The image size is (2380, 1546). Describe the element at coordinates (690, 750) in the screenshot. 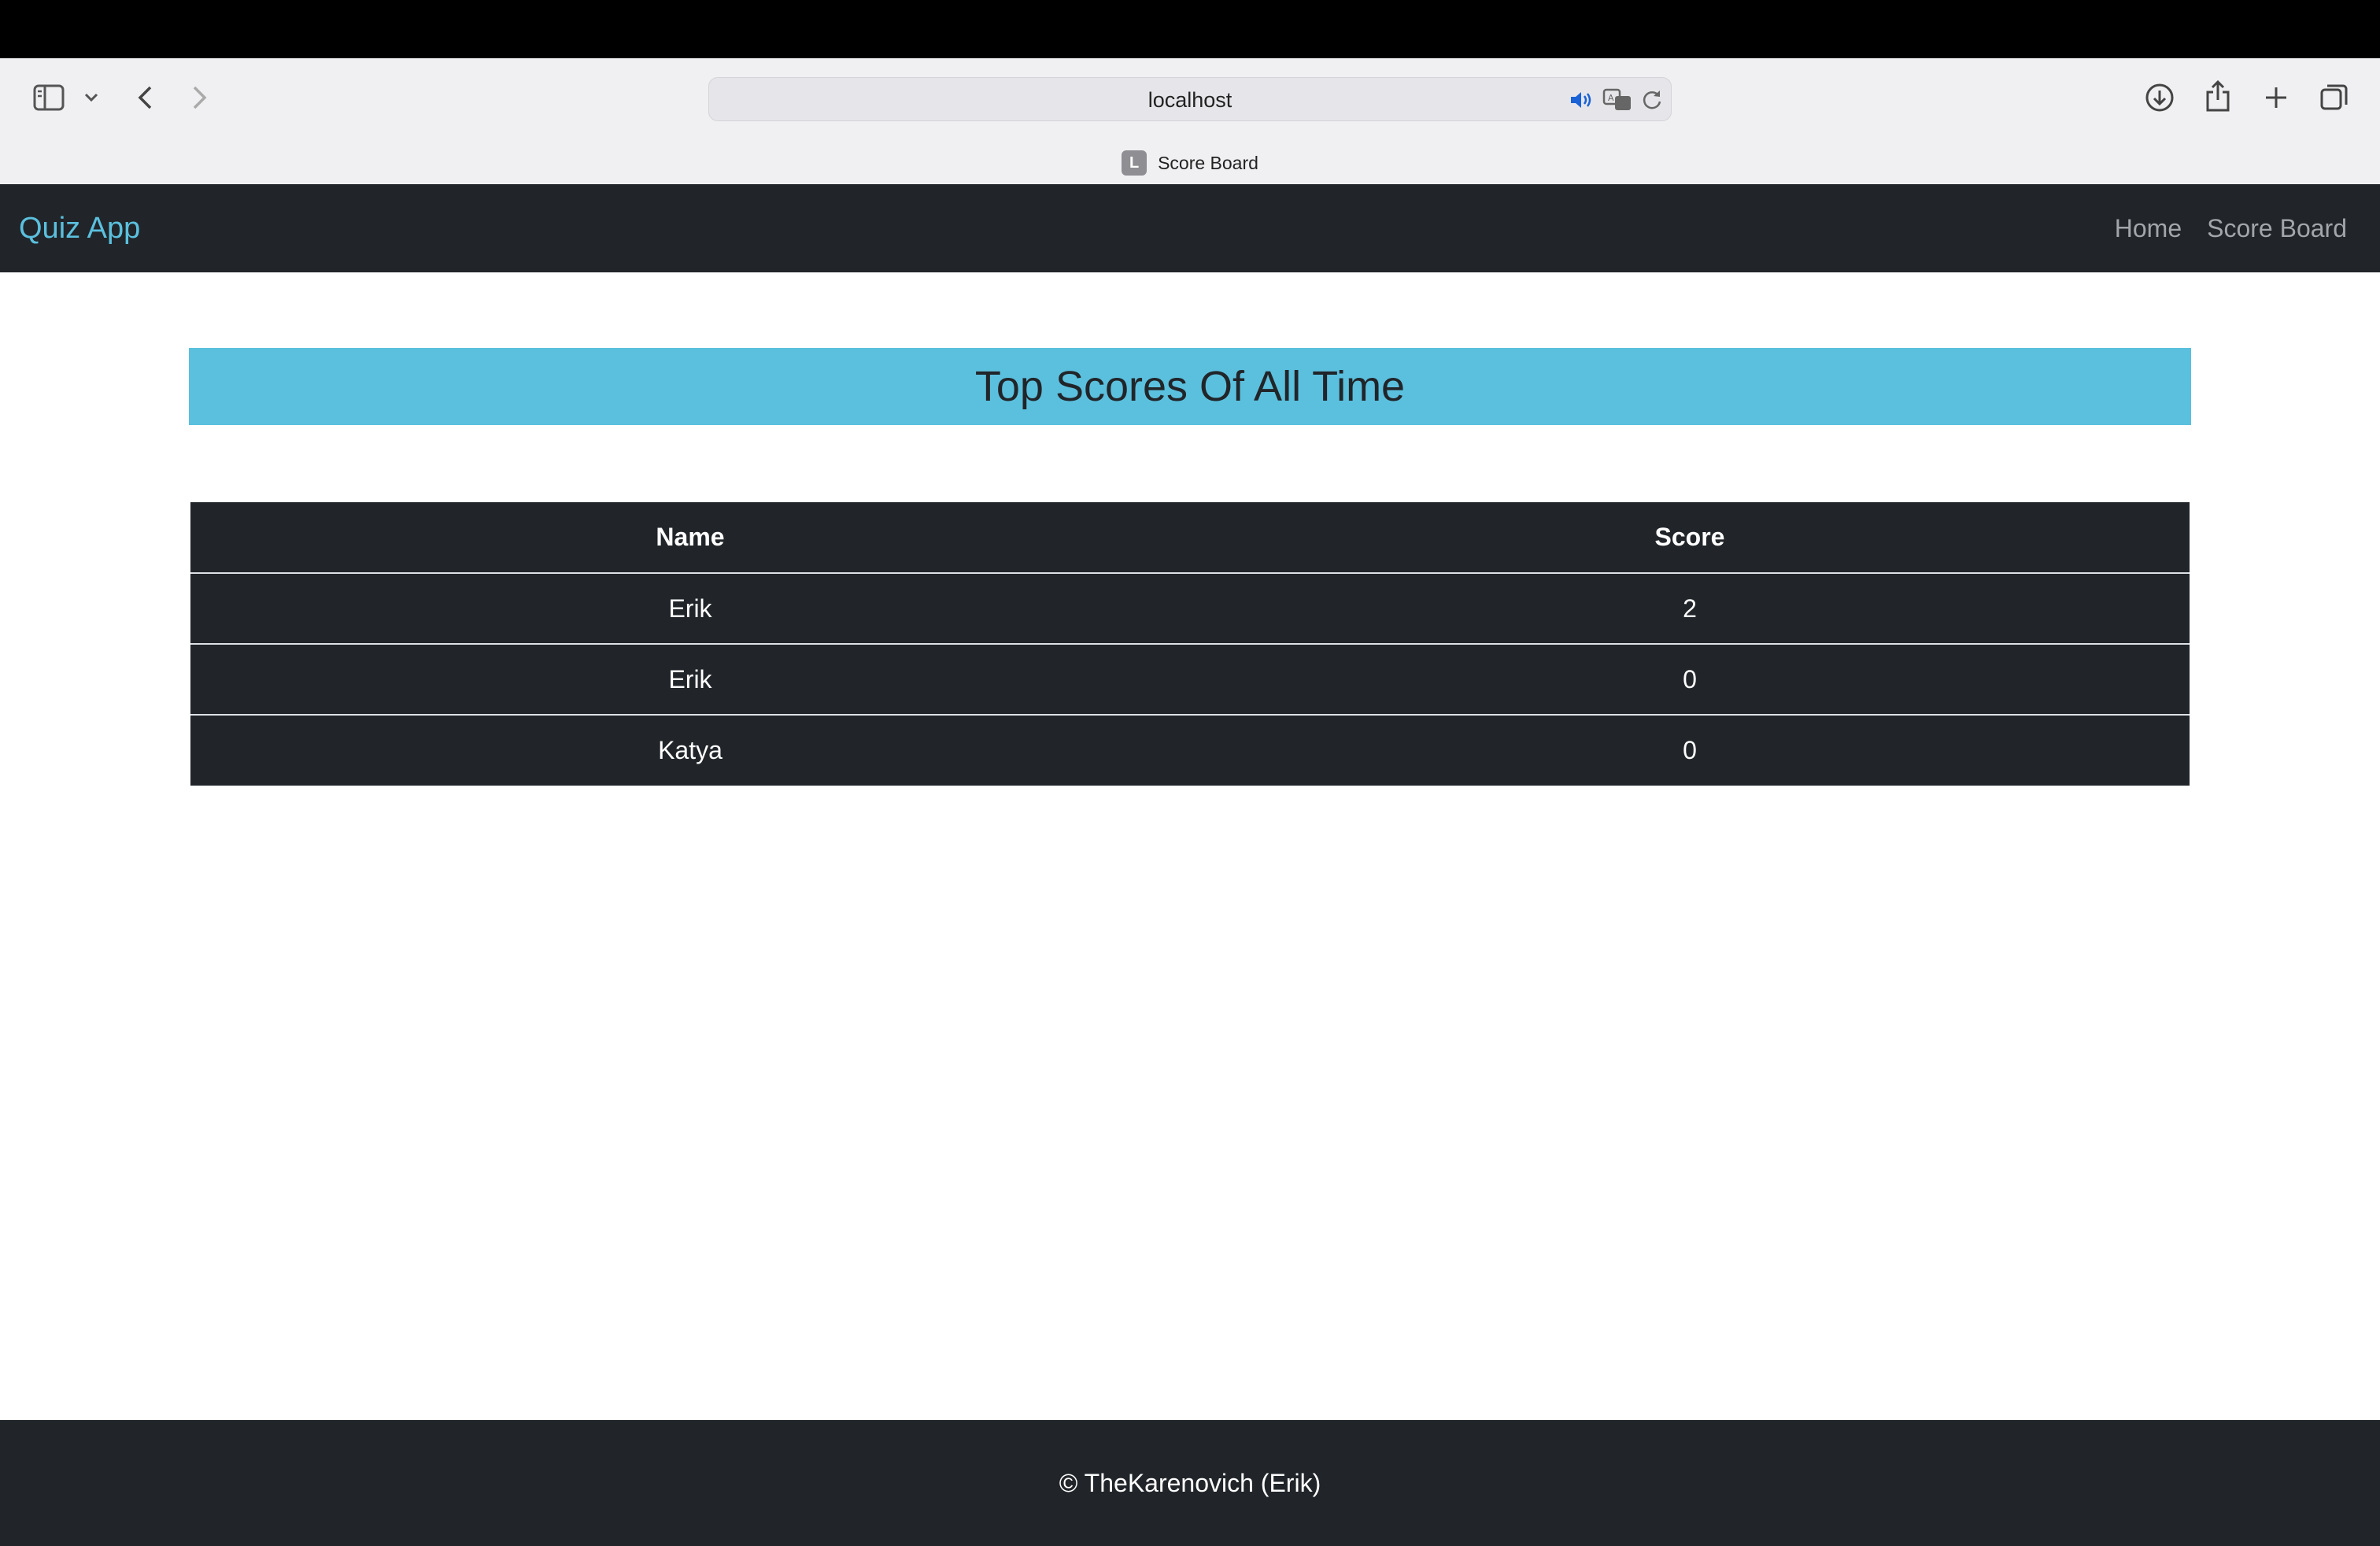

I see `cell-name: Katya` at that location.